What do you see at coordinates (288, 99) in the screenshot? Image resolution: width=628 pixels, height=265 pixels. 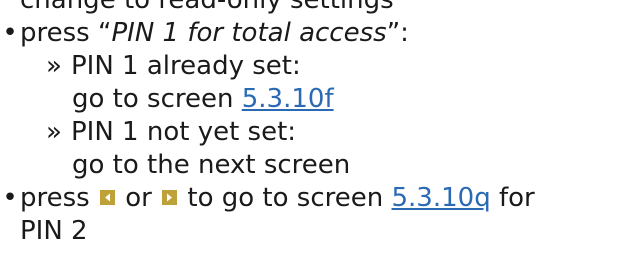 I see `link-screen-5-3-10f: 5.3.10f` at bounding box center [288, 99].